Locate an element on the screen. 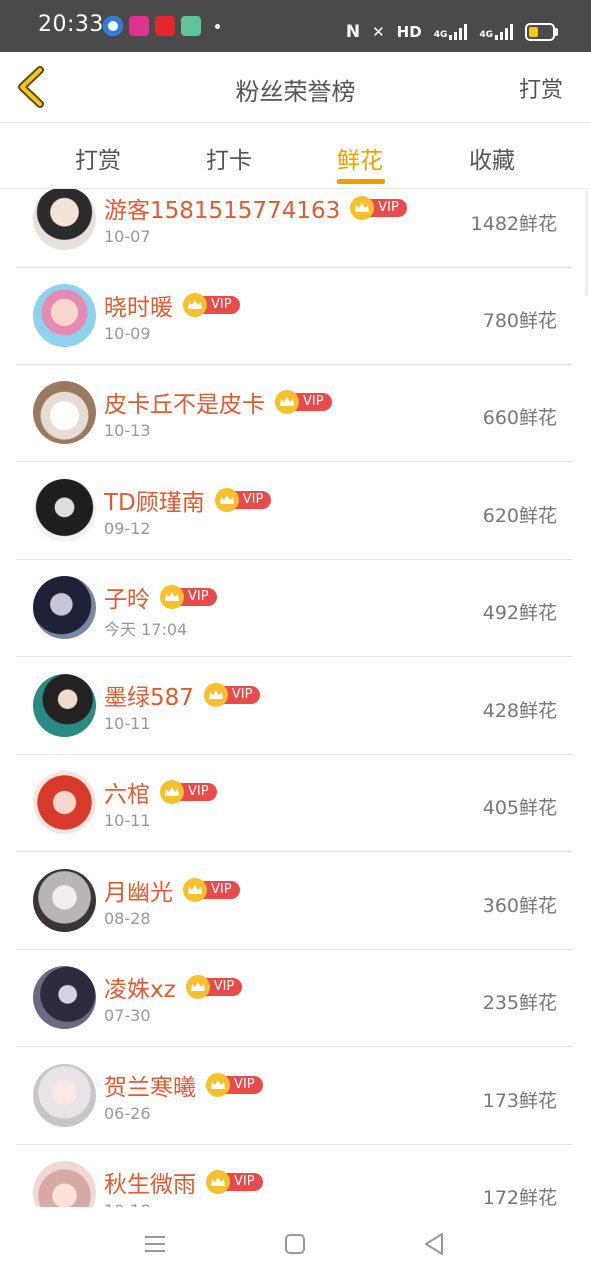 The height and width of the screenshot is (1280, 591). active-tab-indicator is located at coordinates (361, 181).